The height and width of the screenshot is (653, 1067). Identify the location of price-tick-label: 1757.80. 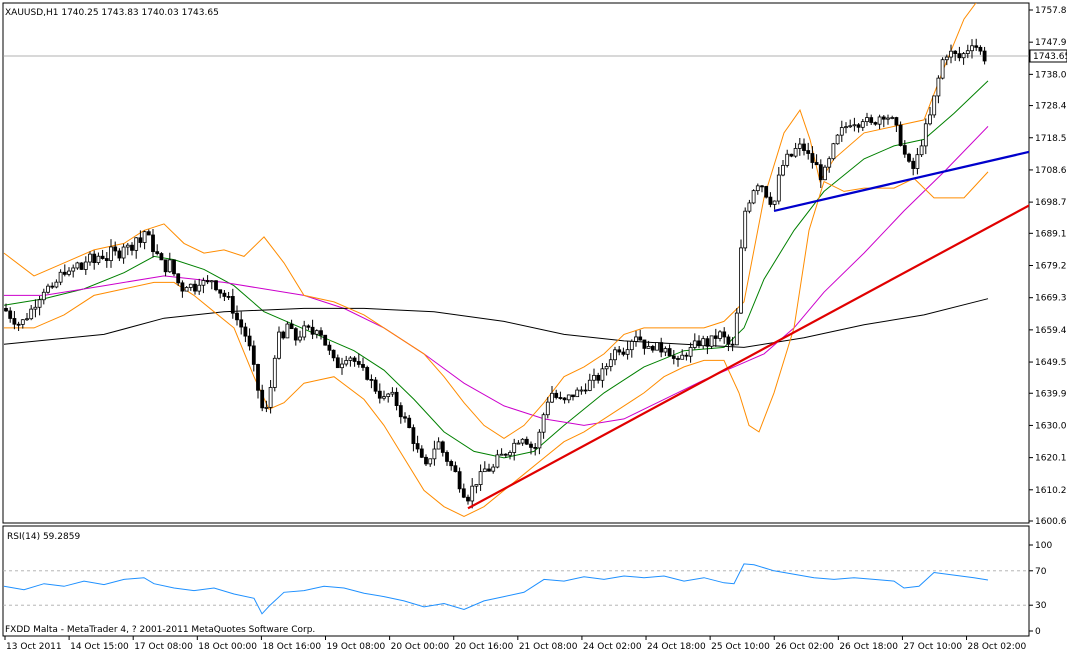
(1051, 11).